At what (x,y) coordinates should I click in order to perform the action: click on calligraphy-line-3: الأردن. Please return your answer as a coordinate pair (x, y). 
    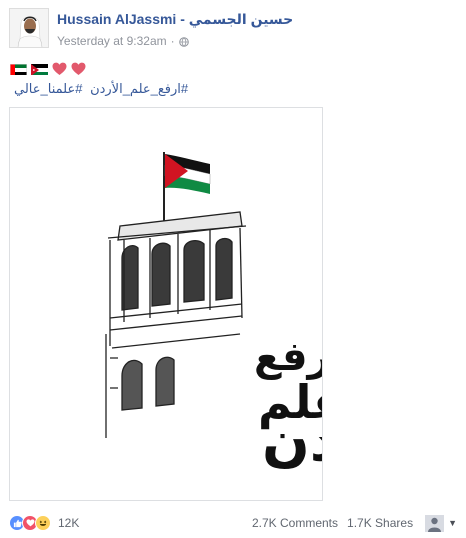
    Looking at the image, I should click on (292, 440).